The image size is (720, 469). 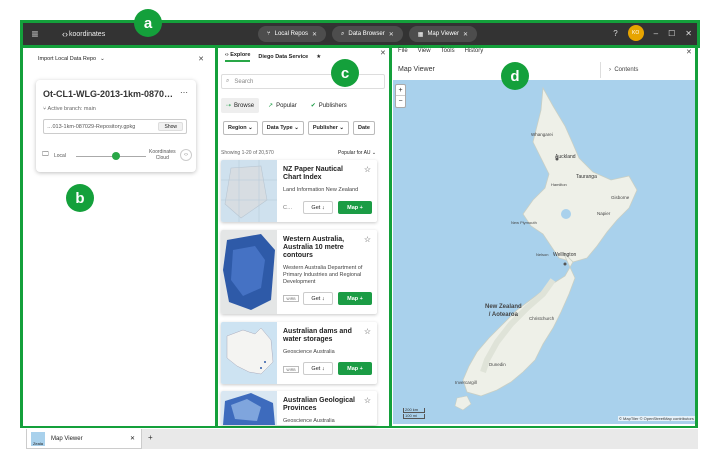 I want to click on map-label-christchurch: Christchurch, so click(x=542, y=318).